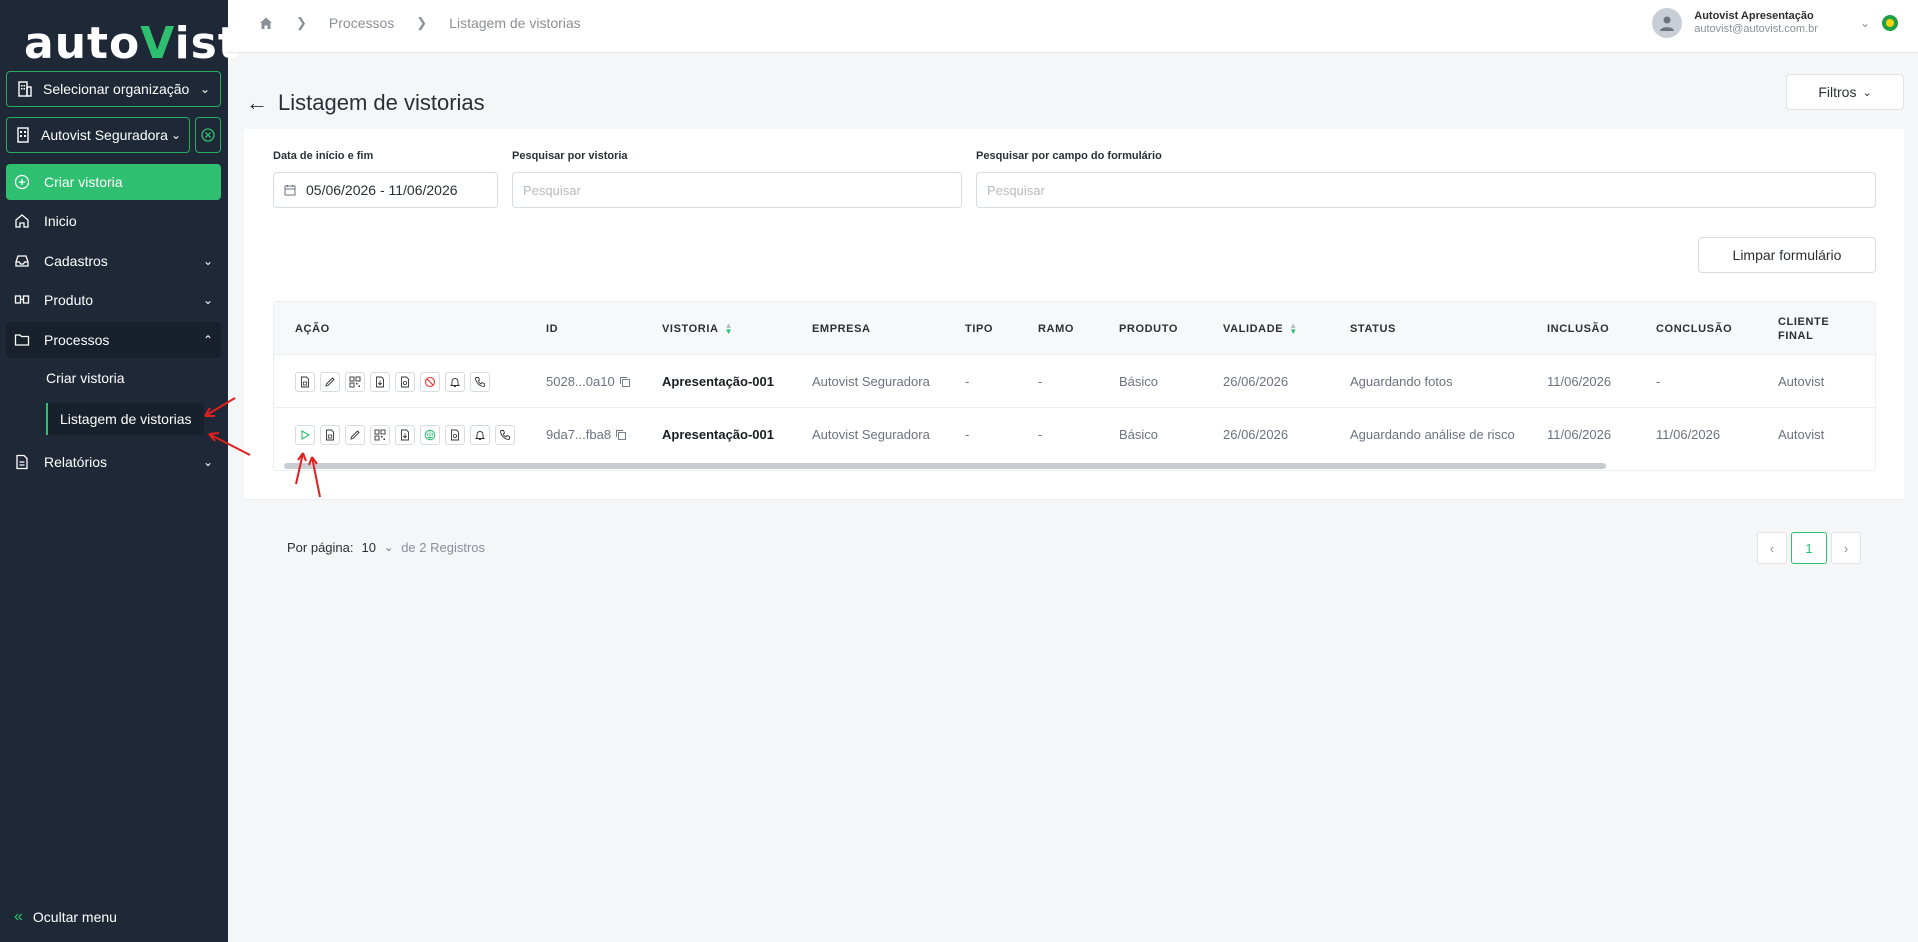 This screenshot has width=1918, height=942. I want to click on brazil-flag-icon, so click(1890, 23).